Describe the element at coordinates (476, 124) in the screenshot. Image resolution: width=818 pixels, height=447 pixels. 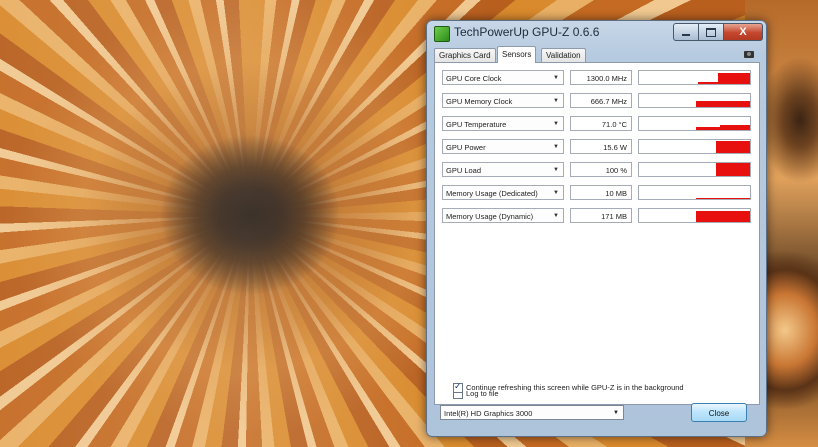
I see `sensor-name: GPU Temperature` at that location.